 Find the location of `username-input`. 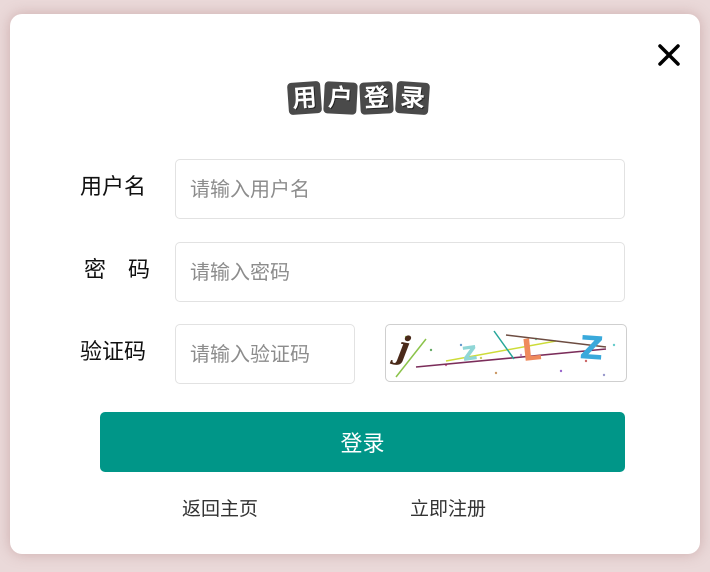

username-input is located at coordinates (400, 189).